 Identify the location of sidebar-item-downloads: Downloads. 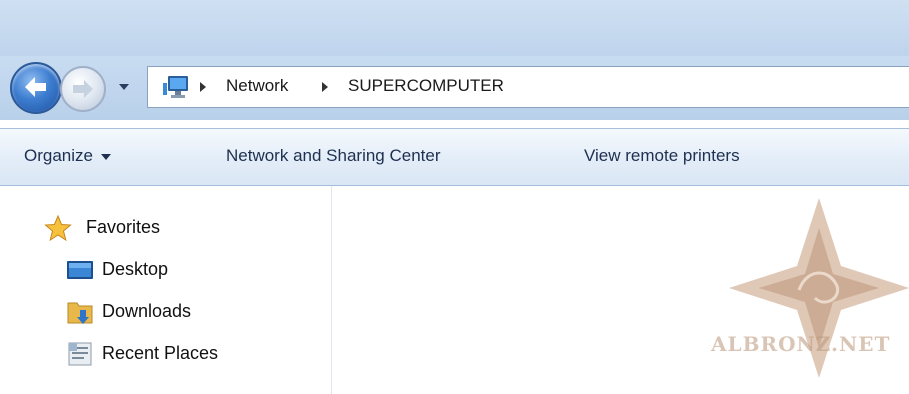
(186, 312).